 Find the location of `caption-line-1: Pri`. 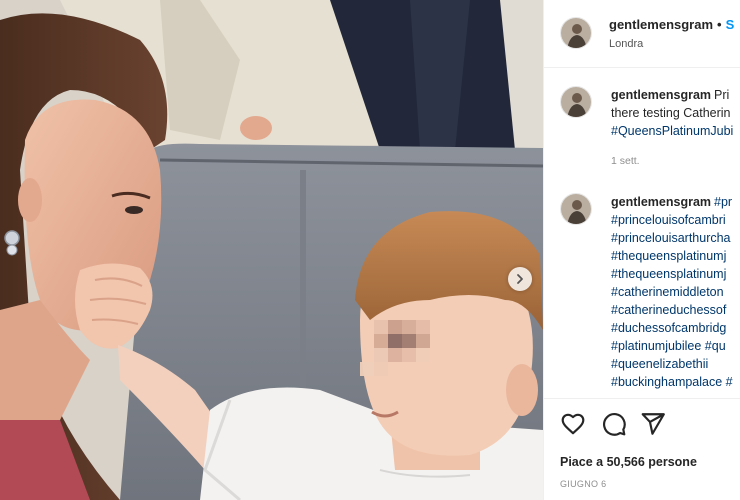

caption-line-1: Pri is located at coordinates (722, 95).